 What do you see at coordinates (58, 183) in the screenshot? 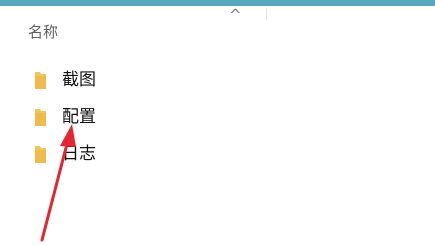
I see `red-annotation-arrow-icon` at bounding box center [58, 183].